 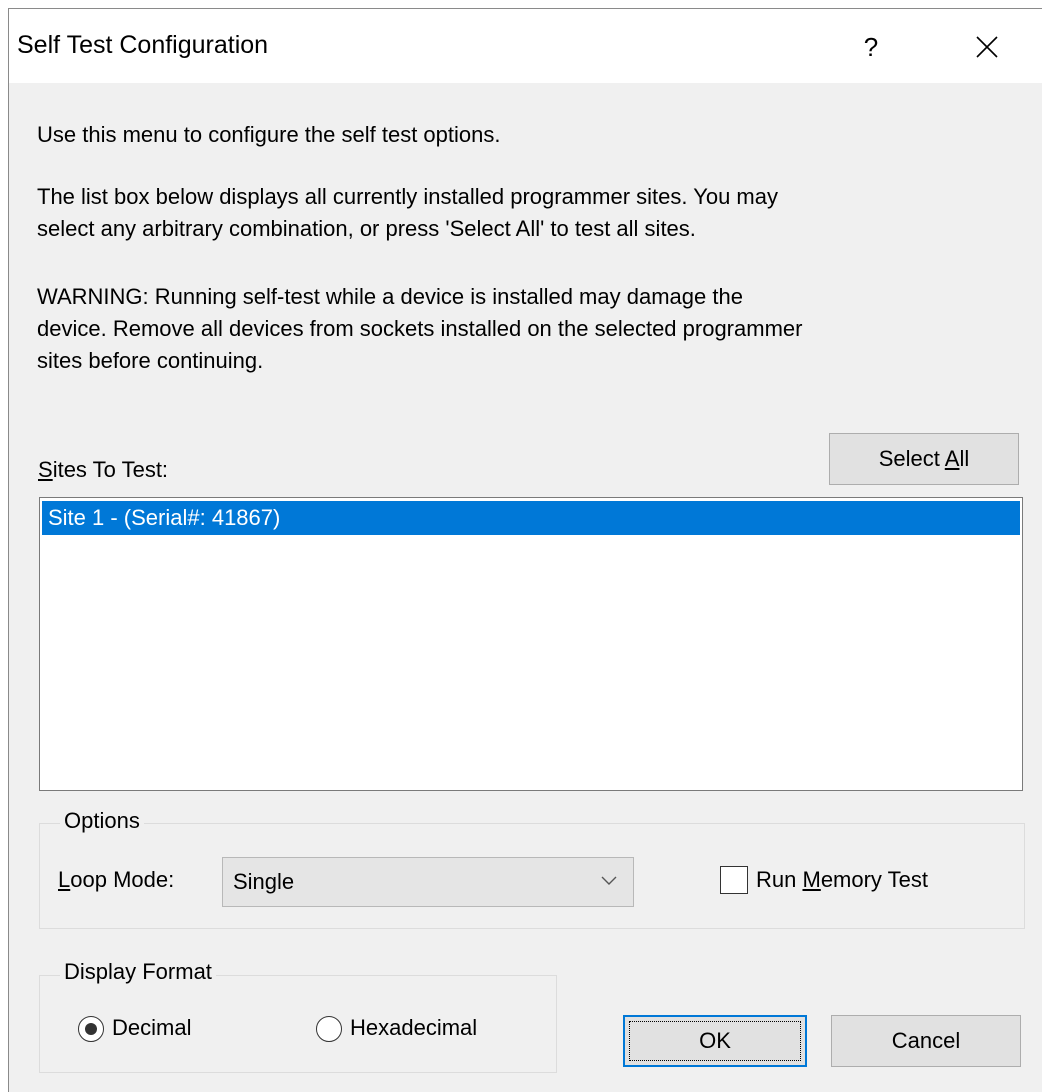 I want to click on loop-mode-value: Single, so click(x=264, y=881).